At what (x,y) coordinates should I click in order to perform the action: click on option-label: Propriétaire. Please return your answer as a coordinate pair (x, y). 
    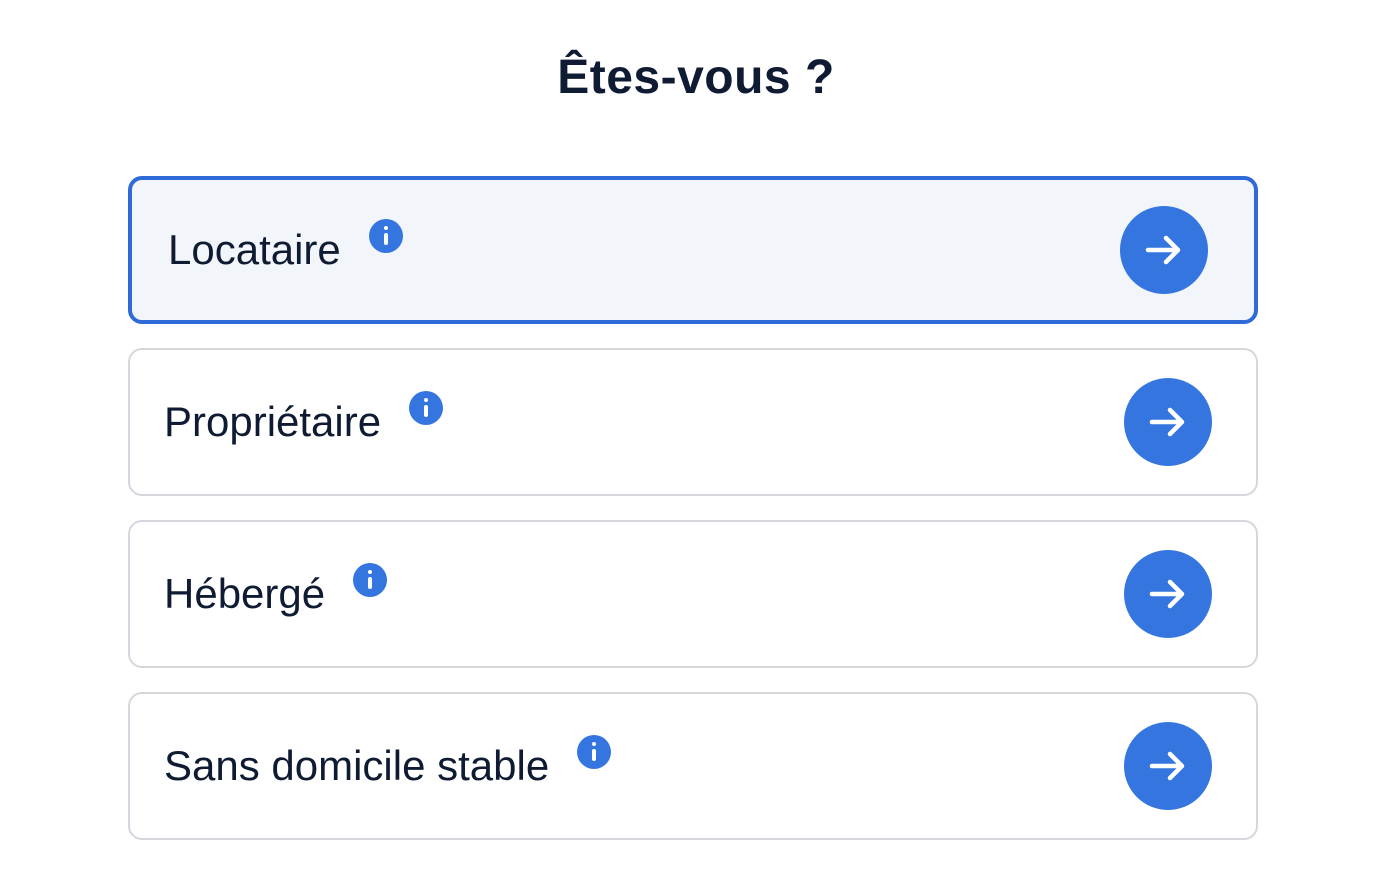
    Looking at the image, I should click on (273, 421).